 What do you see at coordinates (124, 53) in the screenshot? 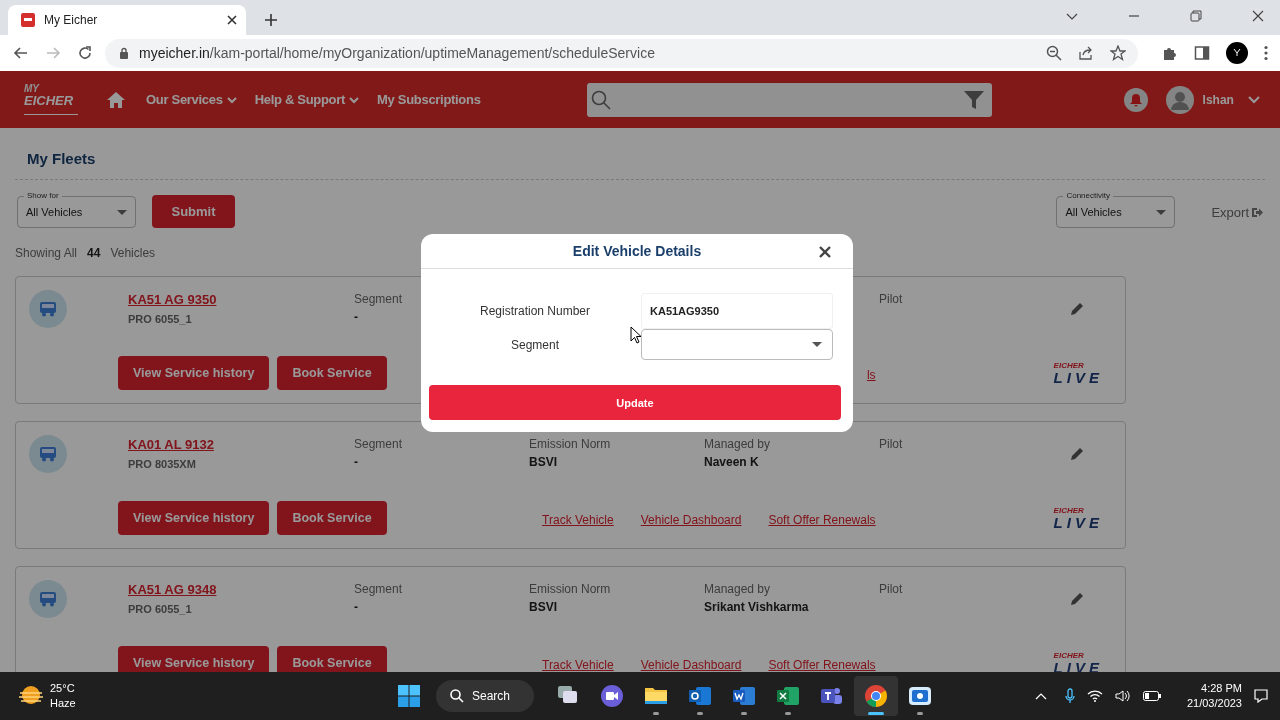
I see `lock-icon` at bounding box center [124, 53].